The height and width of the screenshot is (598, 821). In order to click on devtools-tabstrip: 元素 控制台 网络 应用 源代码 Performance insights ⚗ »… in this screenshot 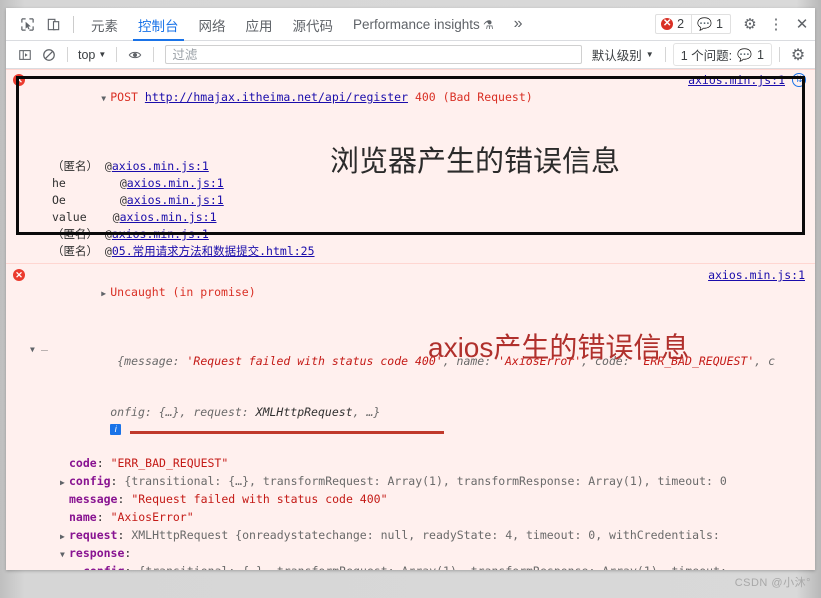, I will do `click(410, 24)`.